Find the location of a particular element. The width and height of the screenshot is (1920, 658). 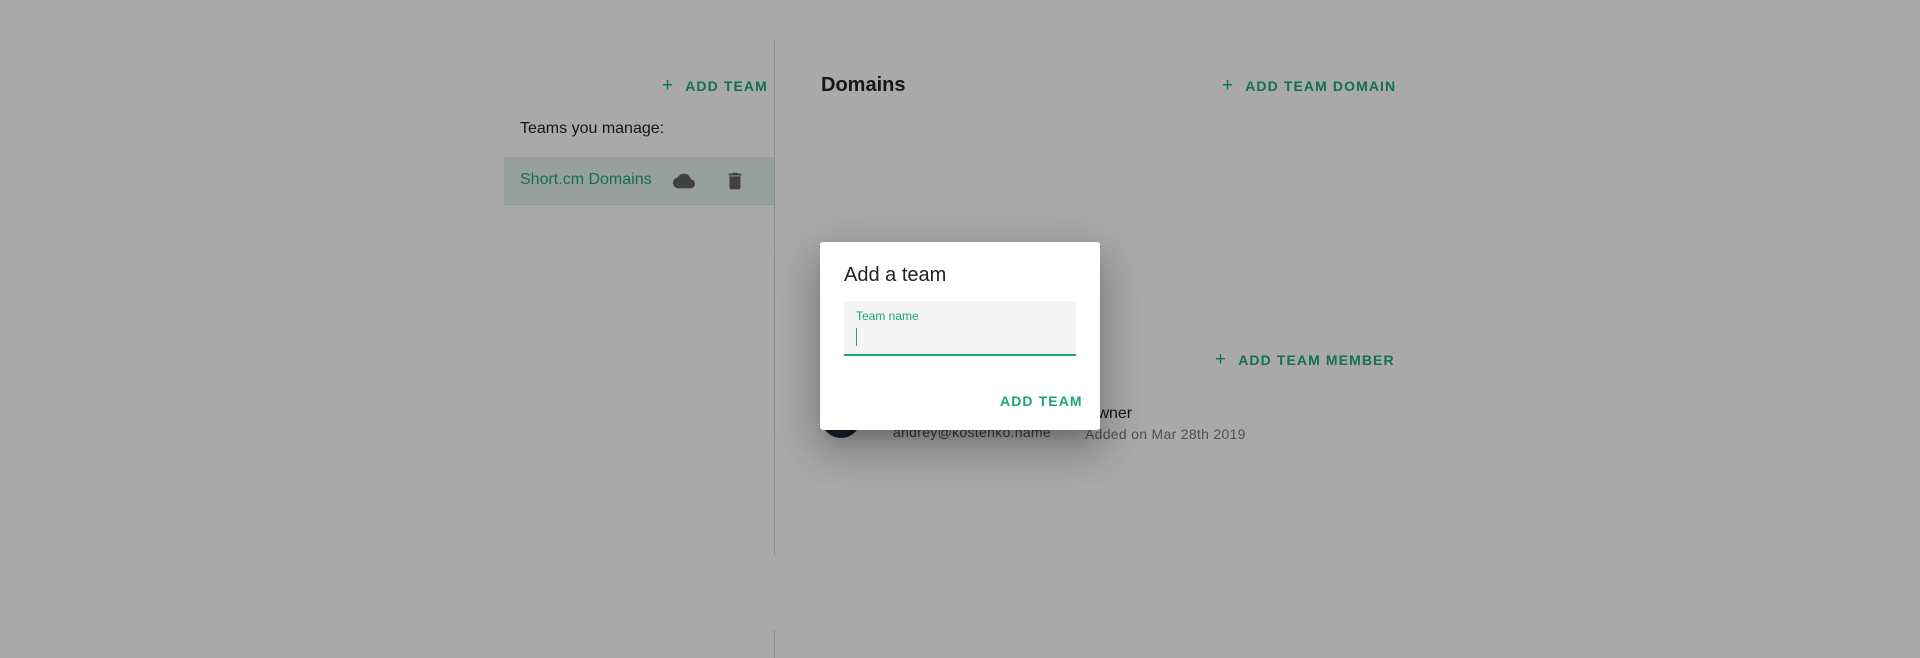

dialog-title: Add a team is located at coordinates (895, 275).